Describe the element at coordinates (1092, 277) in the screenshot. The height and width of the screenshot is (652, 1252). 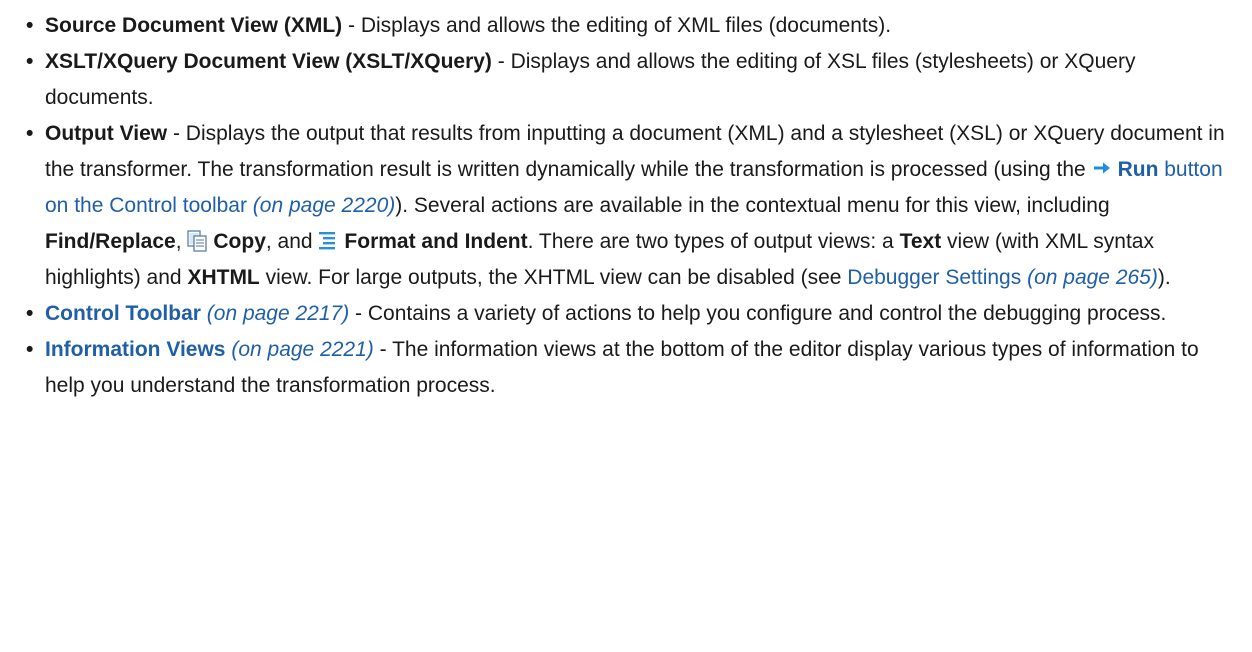
I see `page-reference: (on page 265)` at that location.